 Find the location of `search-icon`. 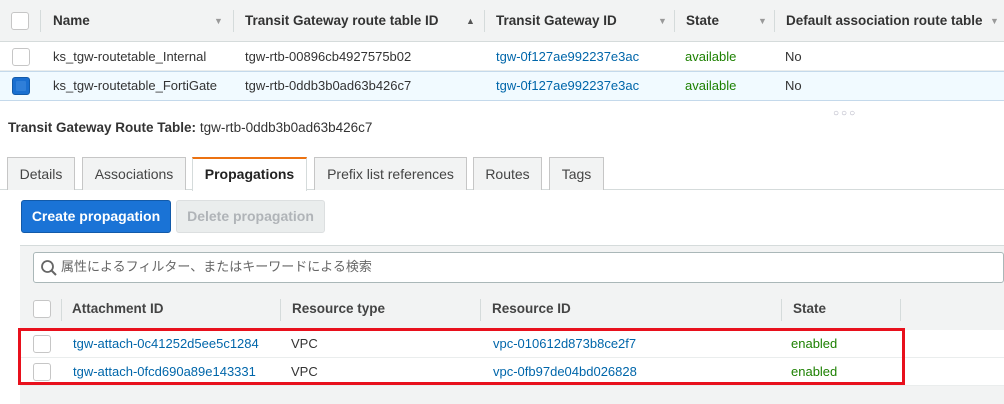

search-icon is located at coordinates (49, 268).